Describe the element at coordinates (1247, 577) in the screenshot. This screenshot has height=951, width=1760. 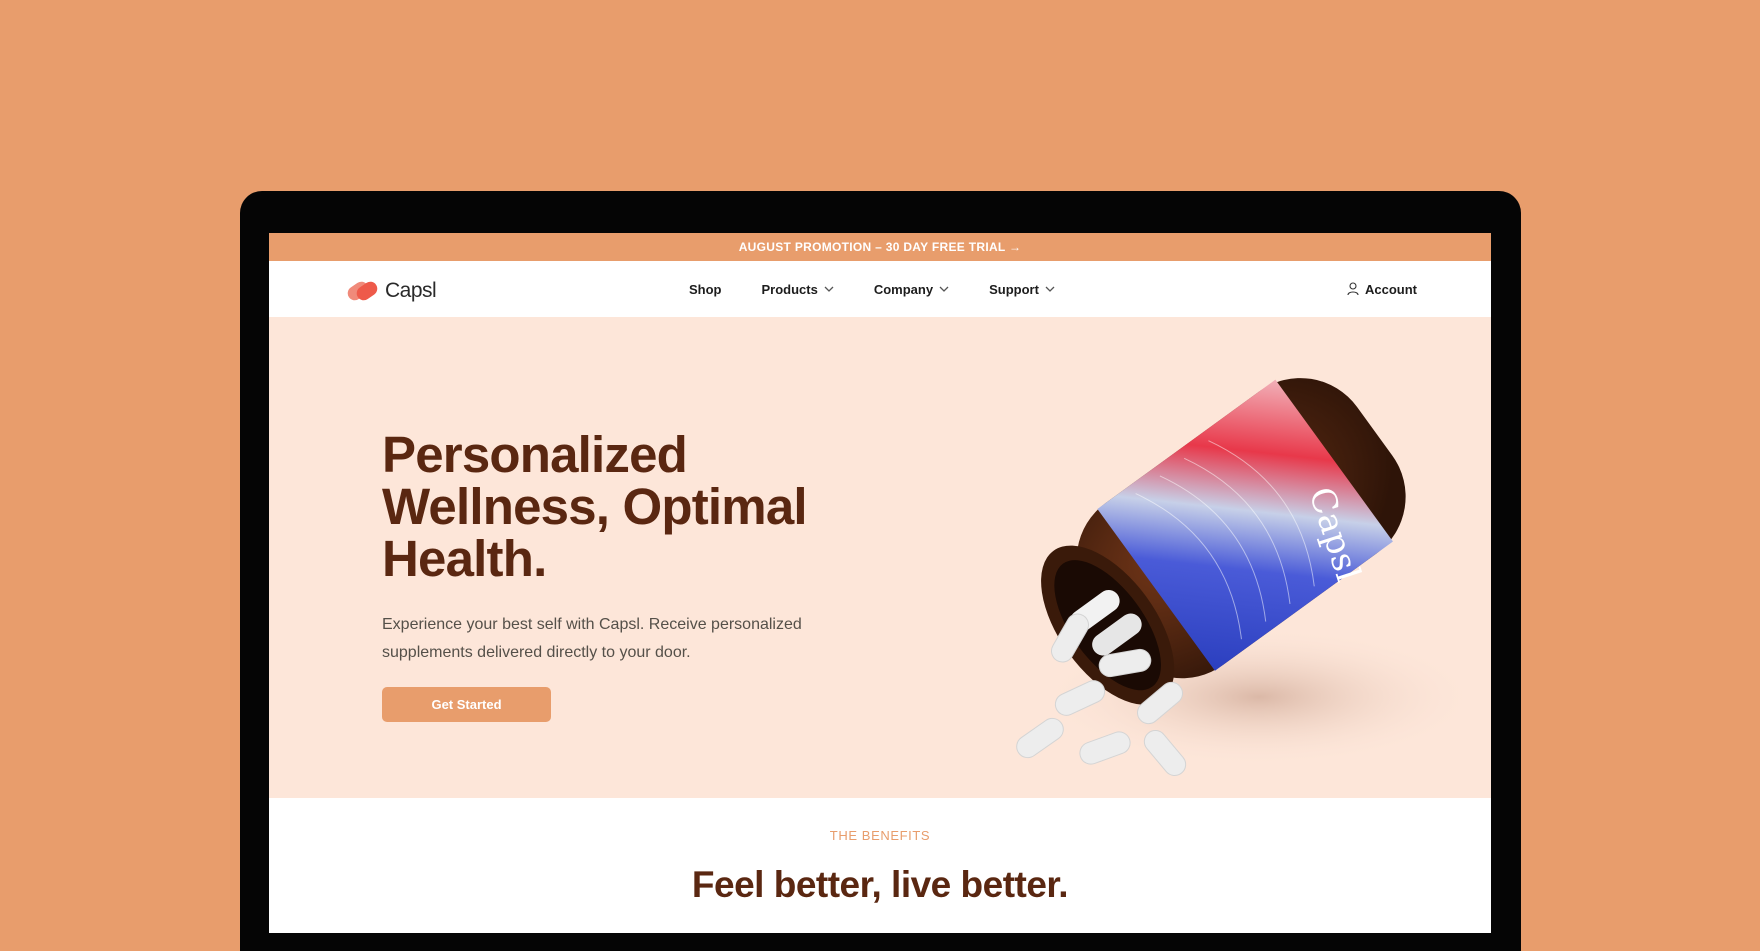
I see `pill-bottle-image: Capsl` at that location.